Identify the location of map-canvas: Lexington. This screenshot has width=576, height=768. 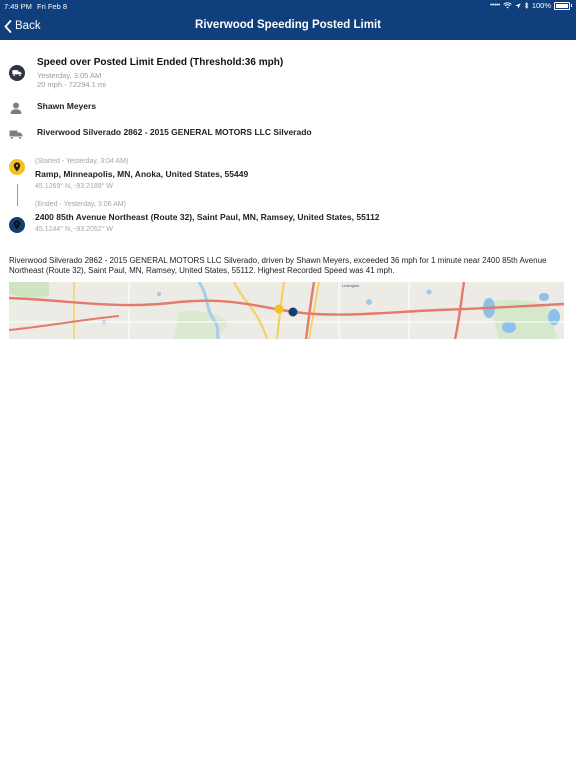
(286, 310).